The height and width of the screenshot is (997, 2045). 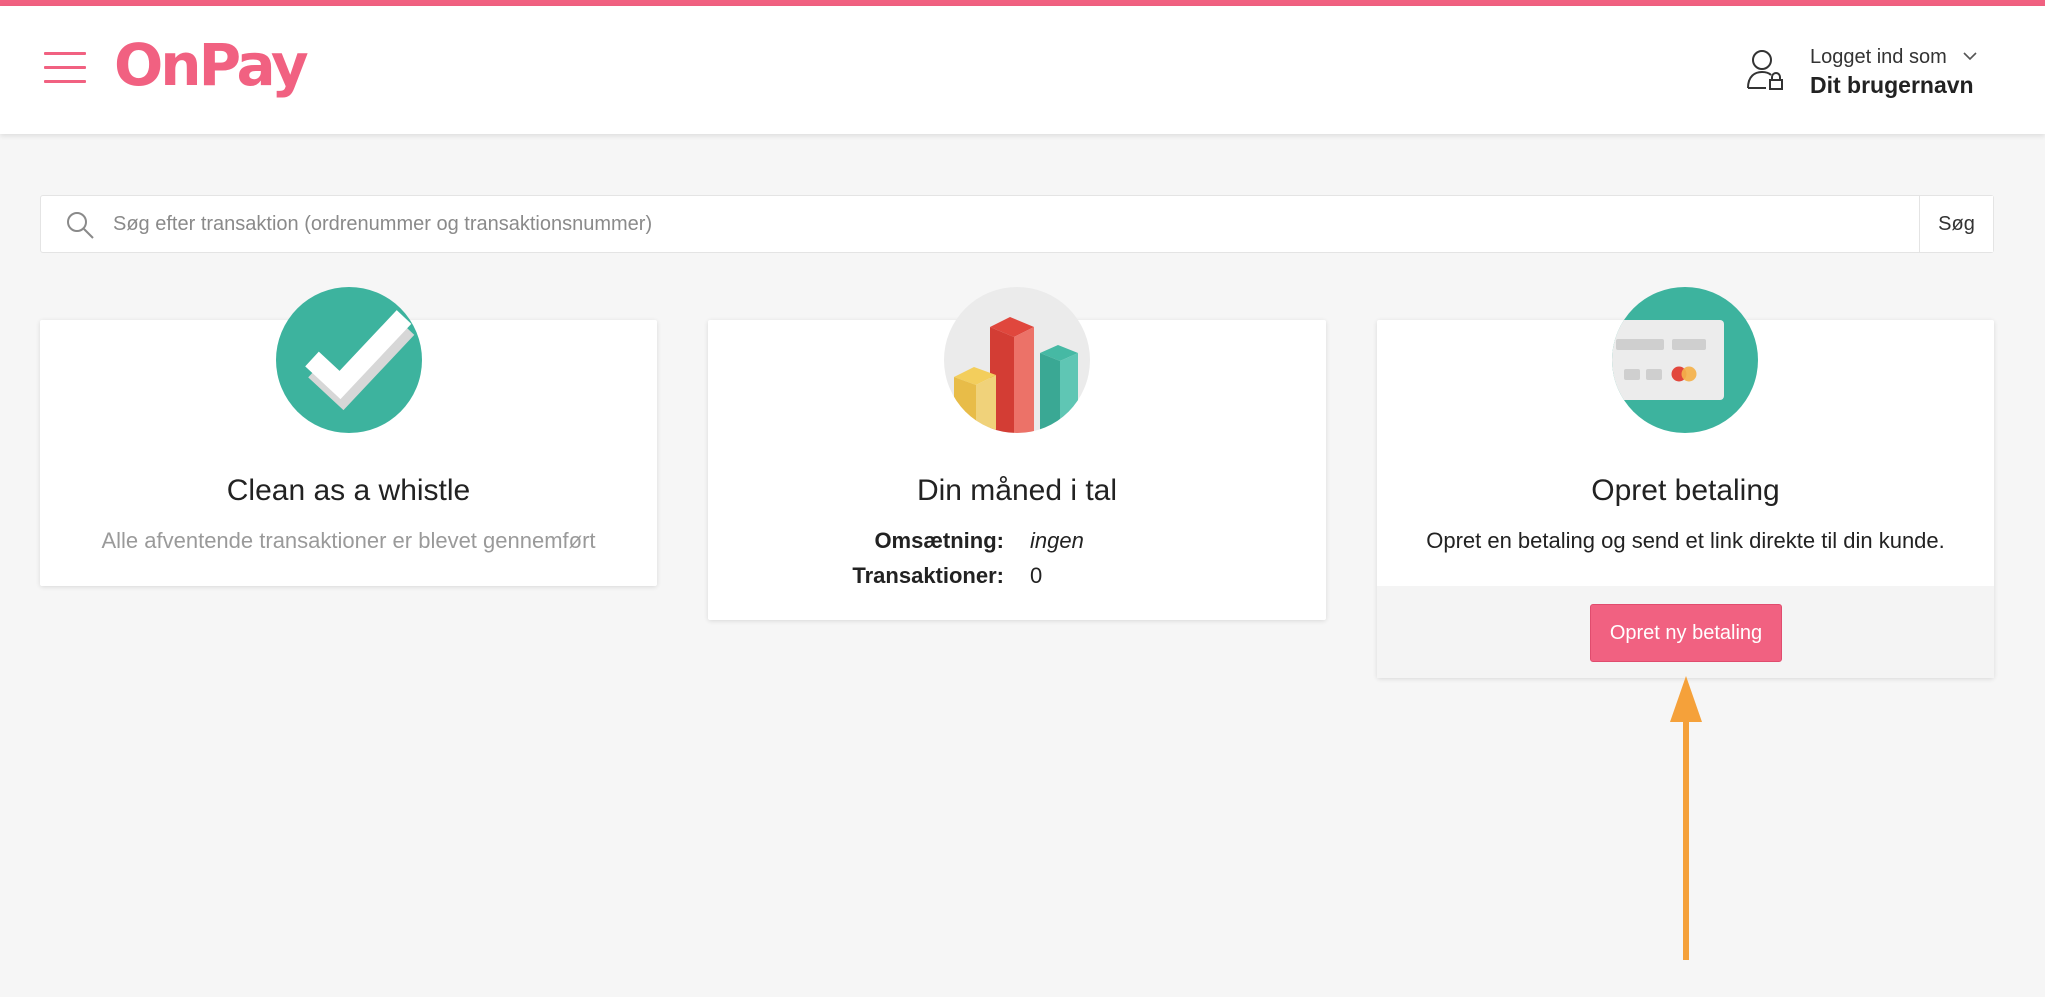 What do you see at coordinates (1036, 575) in the screenshot?
I see `stats-value: 0` at bounding box center [1036, 575].